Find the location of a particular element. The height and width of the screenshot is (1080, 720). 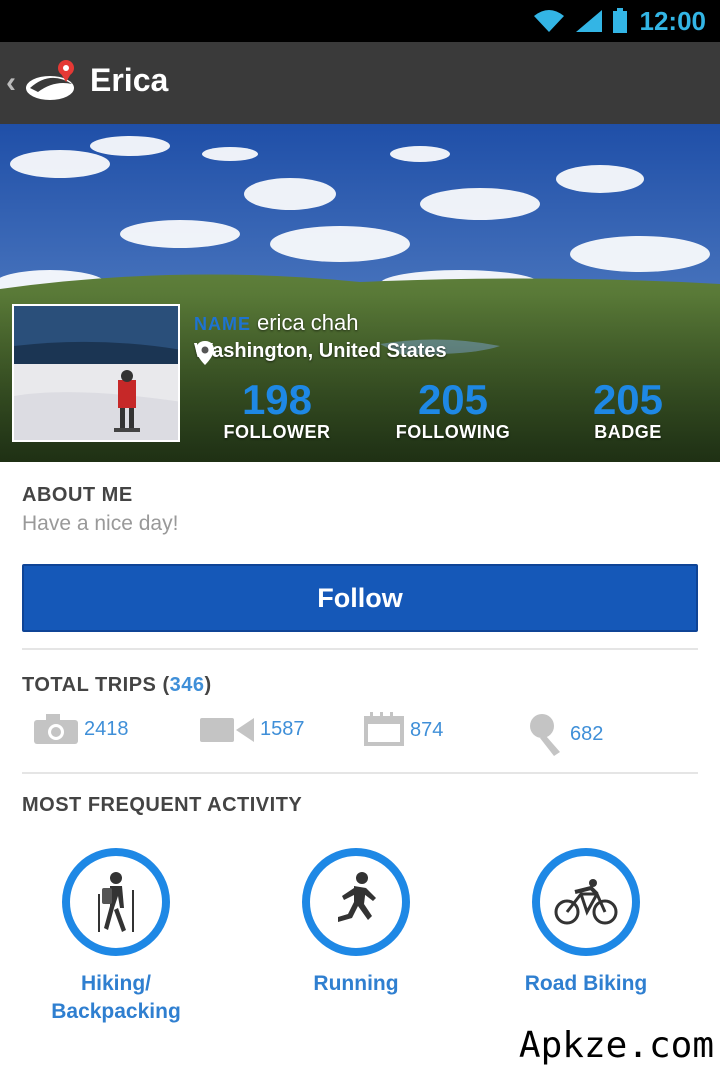

total-trips-close: ) is located at coordinates (208, 685).